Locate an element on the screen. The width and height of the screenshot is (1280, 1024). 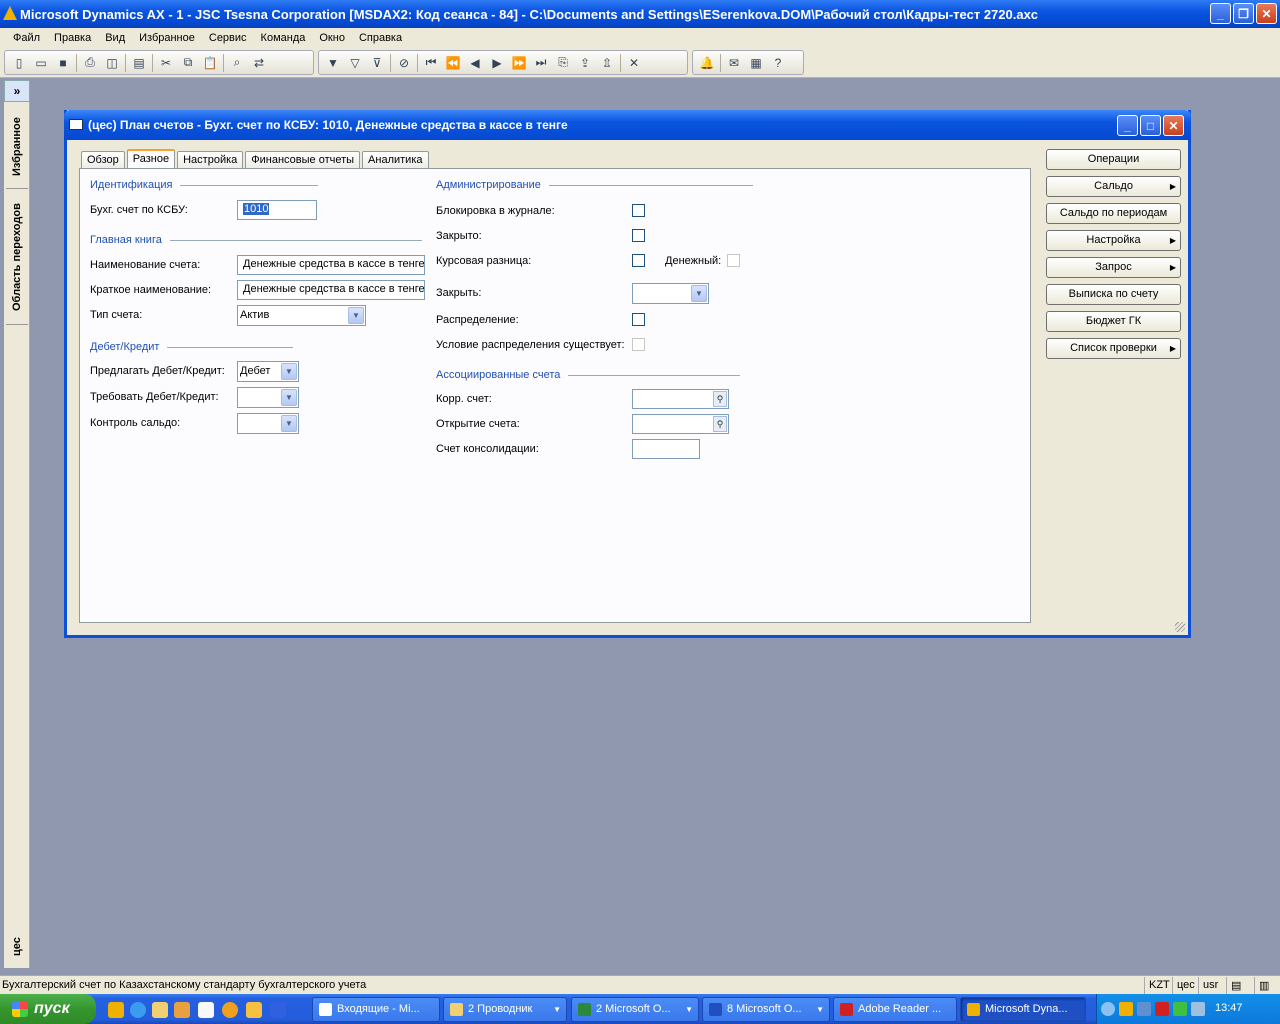
account-name-field: Денежные средства в кассе в тенге is located at coordinates (331, 265).